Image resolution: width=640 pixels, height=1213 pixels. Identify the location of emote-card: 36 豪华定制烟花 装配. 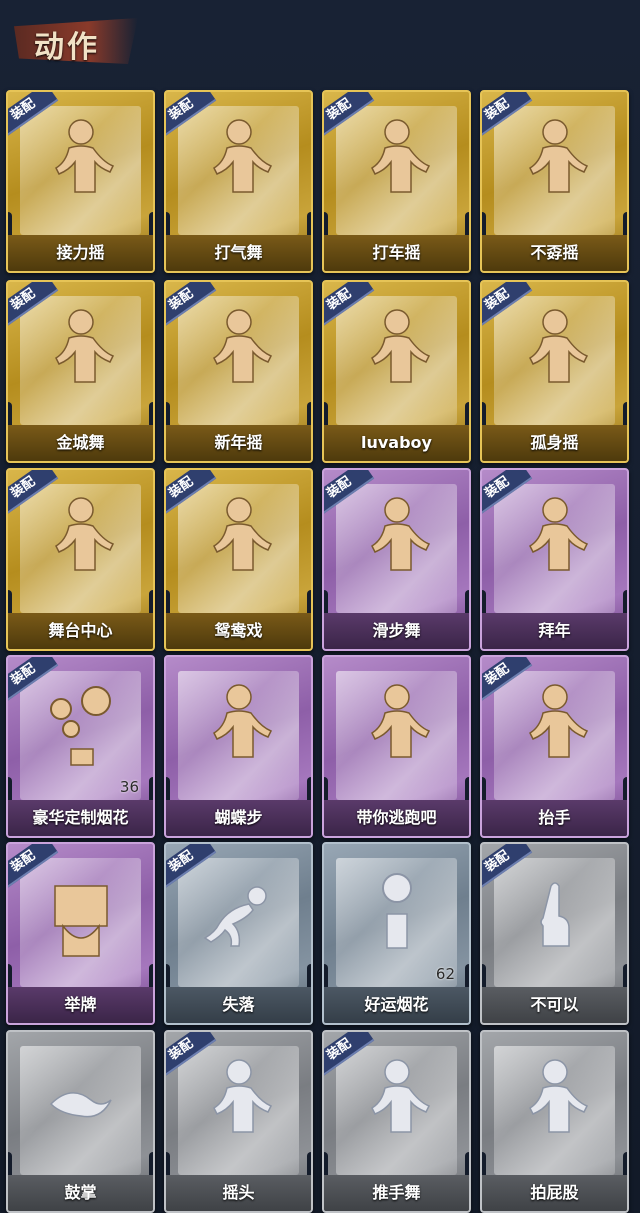
(80, 746).